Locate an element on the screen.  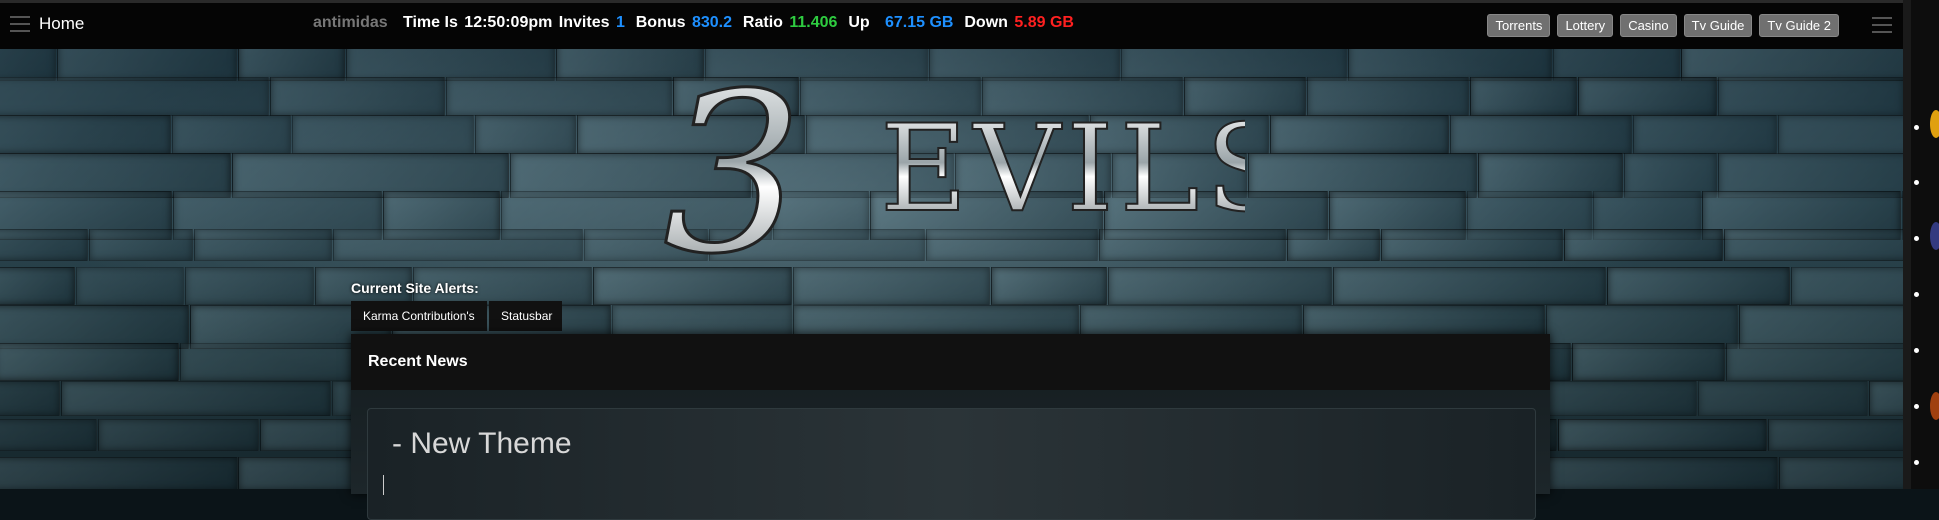
tv-guide-2-button: Tv Guide 2 is located at coordinates (1799, 25).